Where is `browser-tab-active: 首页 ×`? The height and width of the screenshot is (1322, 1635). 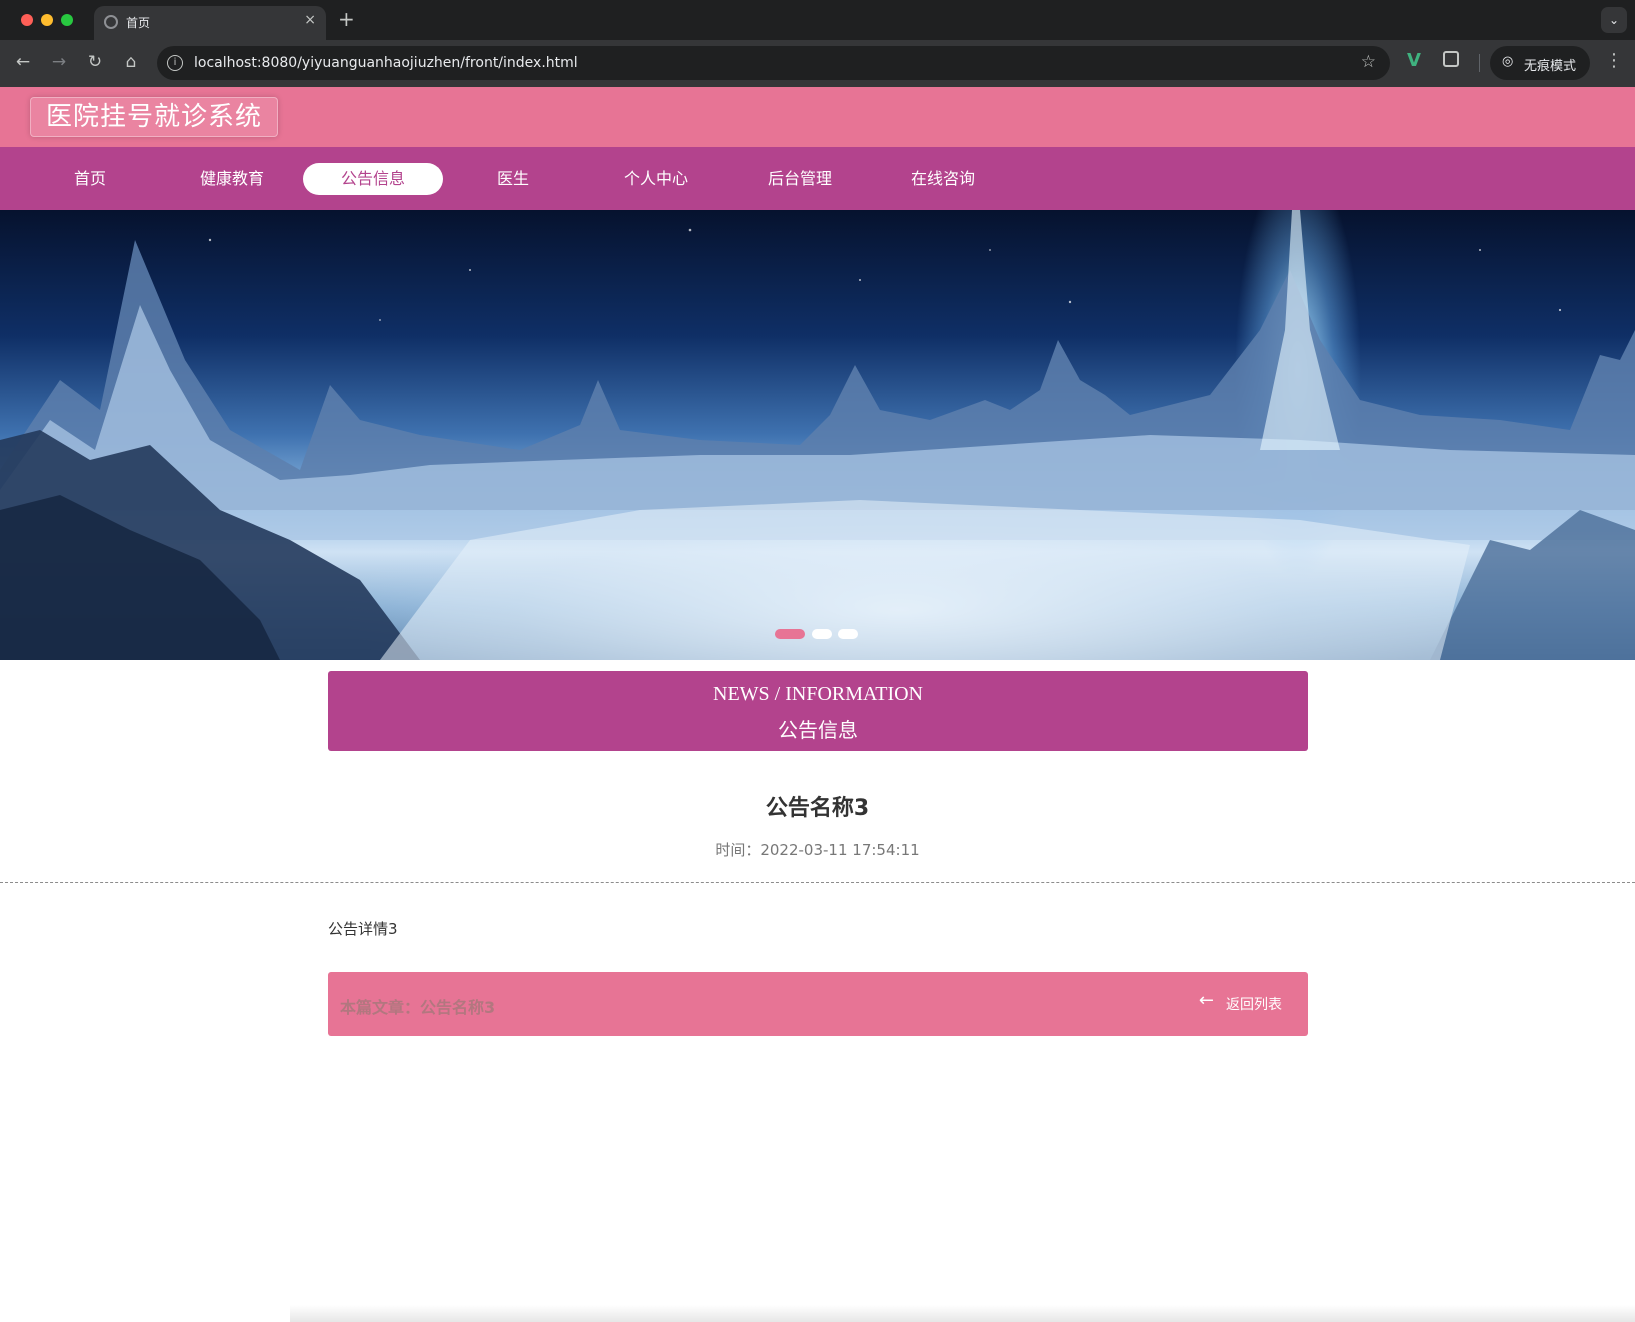
browser-tab-active: 首页 × is located at coordinates (210, 23).